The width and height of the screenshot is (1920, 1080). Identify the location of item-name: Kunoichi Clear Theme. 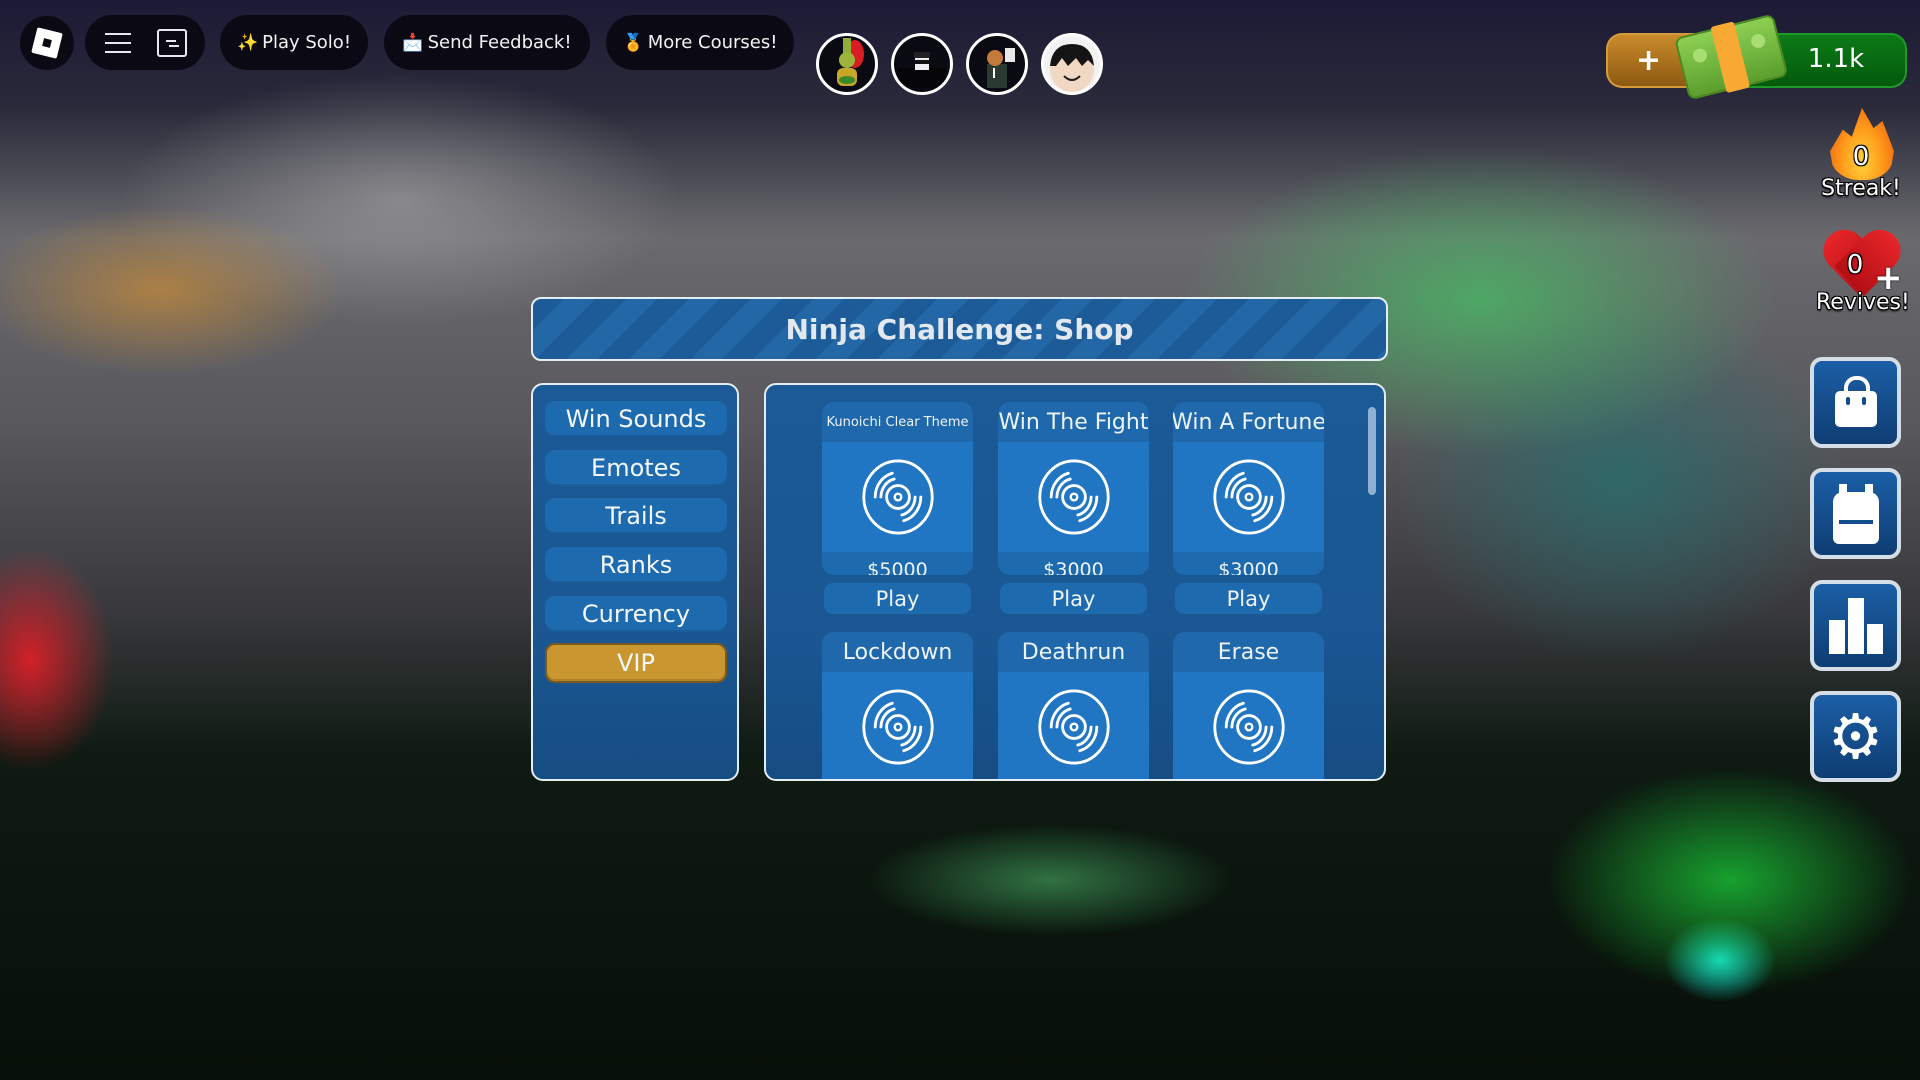
(897, 422).